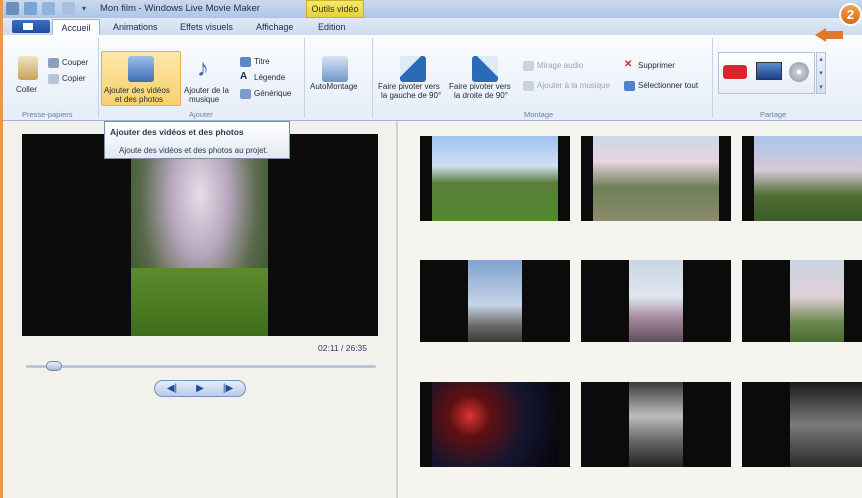  What do you see at coordinates (334, 87) in the screenshot?
I see `automovie-button: AutoMontage` at bounding box center [334, 87].